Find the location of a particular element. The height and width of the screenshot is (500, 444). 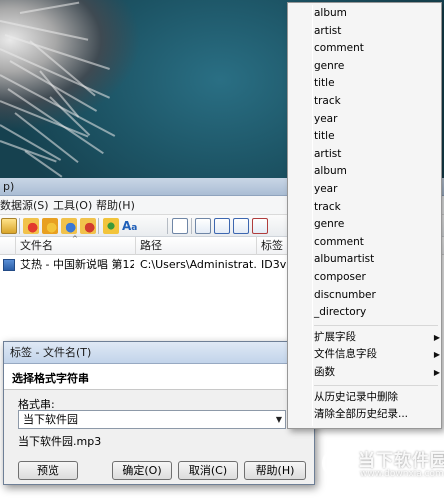

menu-gutter is located at coordinates (312, 215).